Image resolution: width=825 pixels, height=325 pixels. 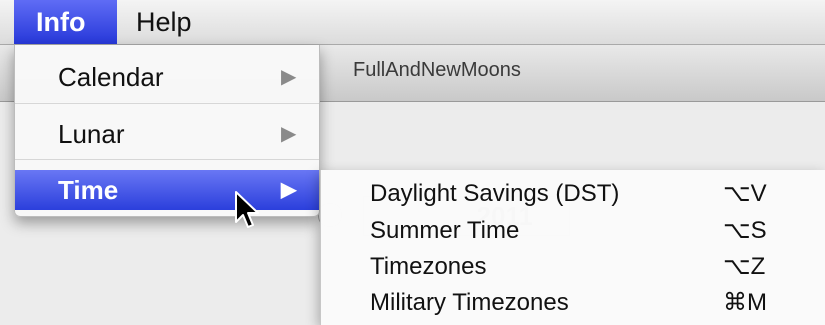 What do you see at coordinates (745, 230) in the screenshot?
I see `keyboard-shortcut: ⌥S` at bounding box center [745, 230].